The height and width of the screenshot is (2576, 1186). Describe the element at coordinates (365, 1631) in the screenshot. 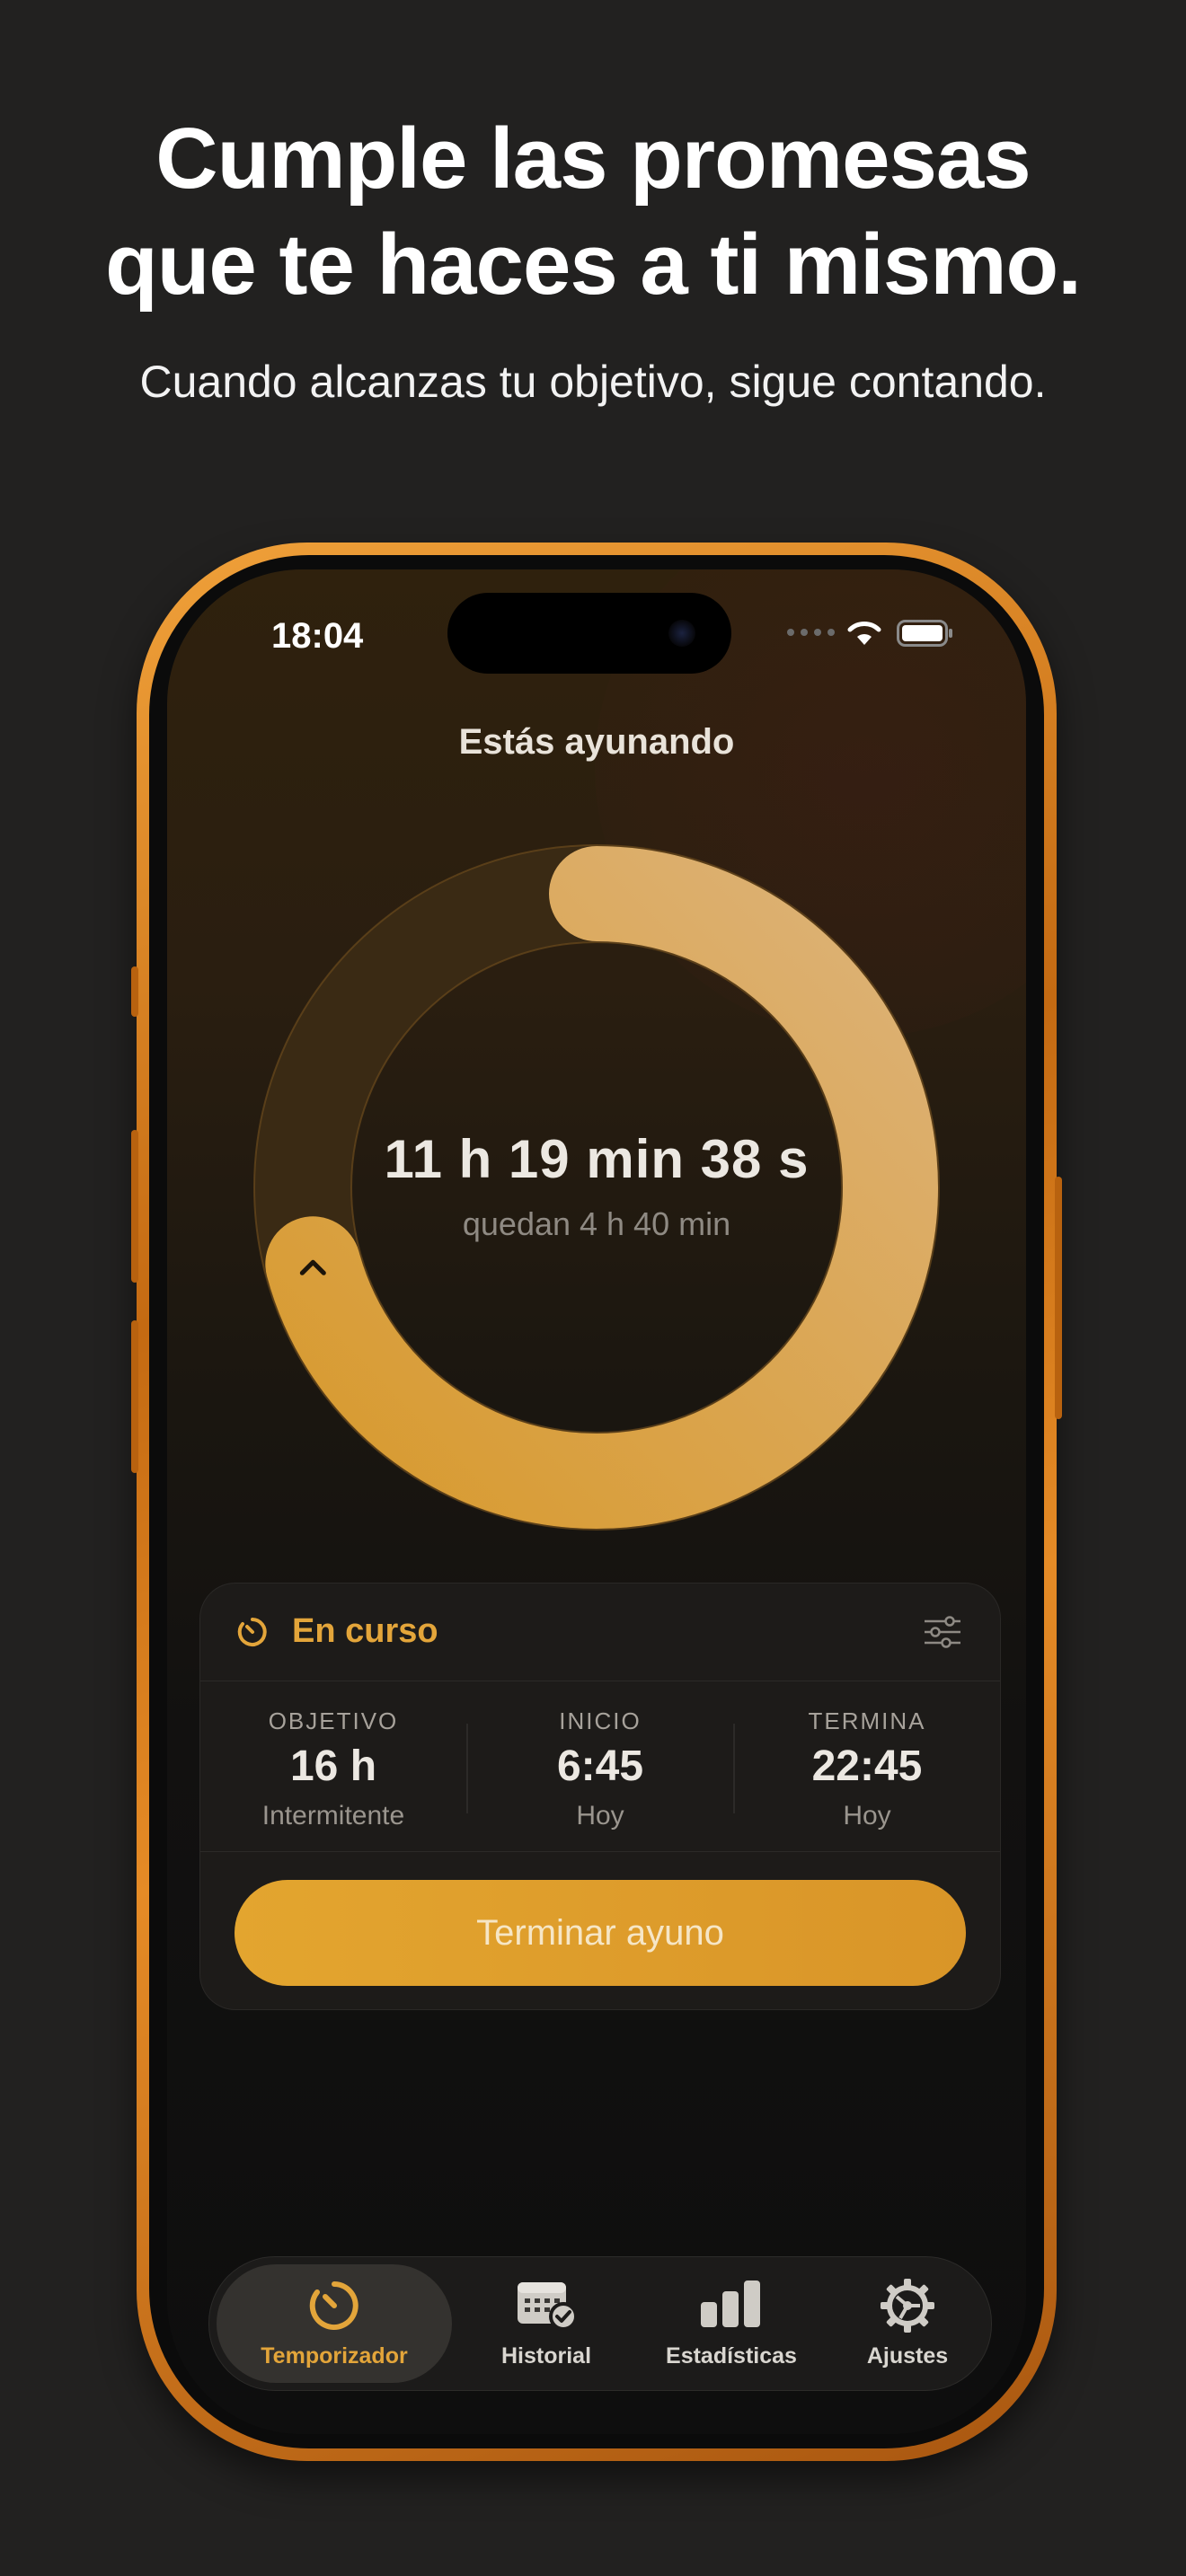

I see `fast-status-label: En curso` at that location.